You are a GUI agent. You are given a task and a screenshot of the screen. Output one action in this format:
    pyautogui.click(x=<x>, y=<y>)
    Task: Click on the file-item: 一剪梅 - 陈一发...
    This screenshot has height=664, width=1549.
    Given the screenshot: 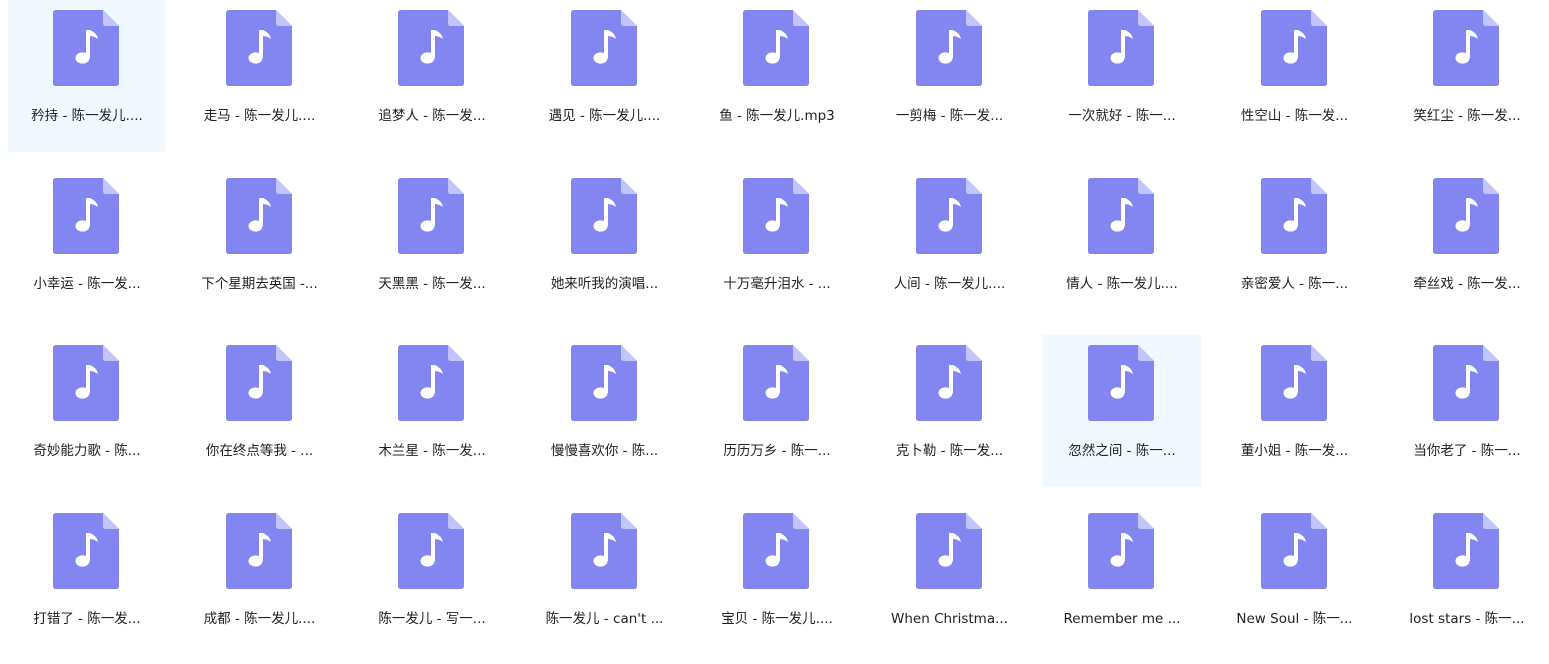 What is the action you would take?
    pyautogui.click(x=950, y=76)
    